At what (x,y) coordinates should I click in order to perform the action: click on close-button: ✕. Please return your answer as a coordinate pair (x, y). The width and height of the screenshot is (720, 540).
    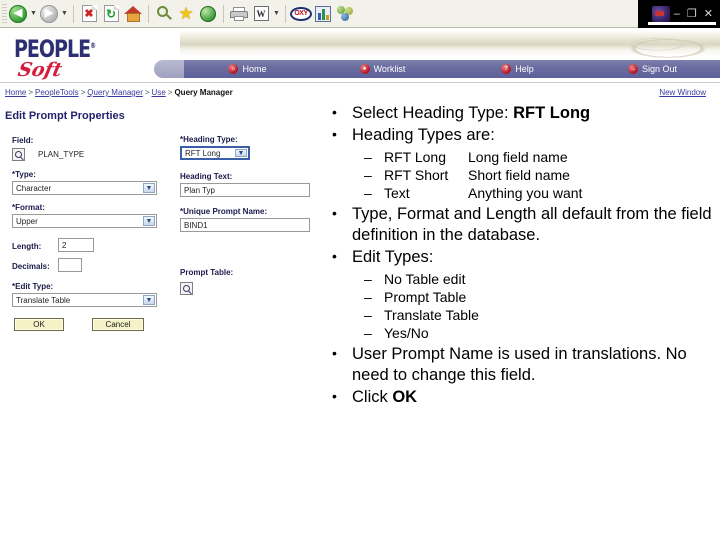
    Looking at the image, I should click on (708, 14).